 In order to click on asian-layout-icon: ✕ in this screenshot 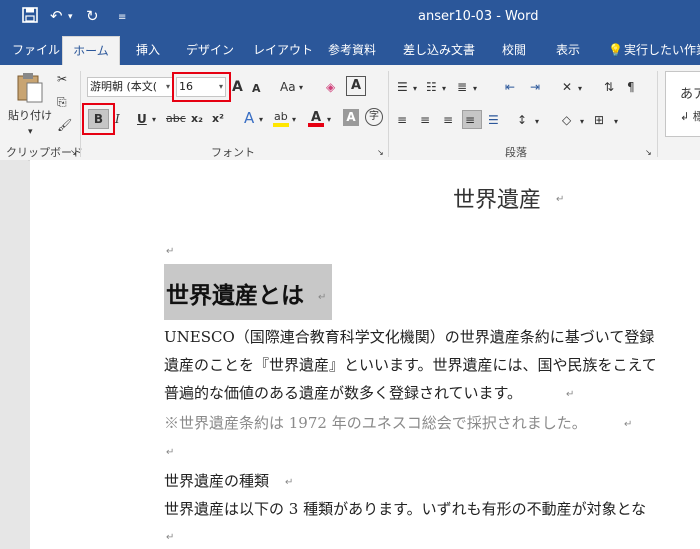, I will do `click(567, 87)`.